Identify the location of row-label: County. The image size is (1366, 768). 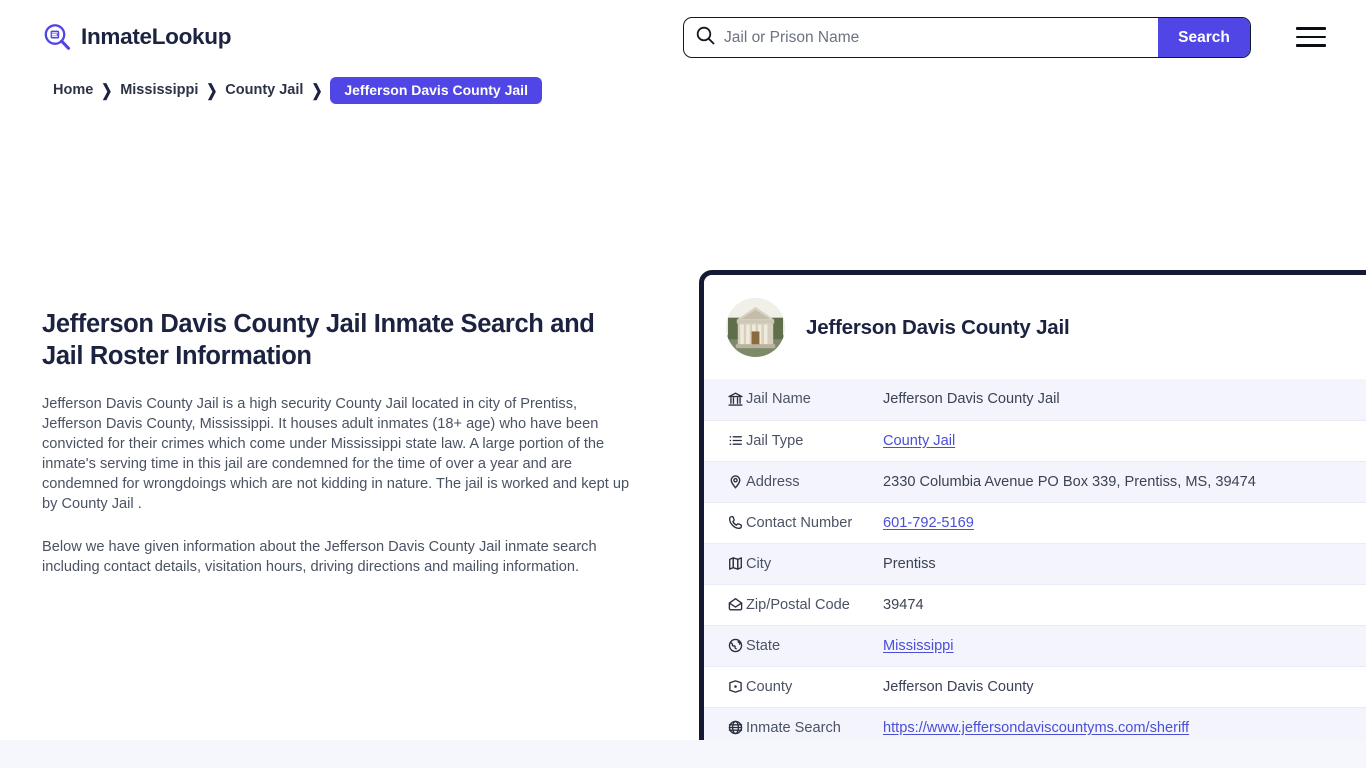
(814, 686).